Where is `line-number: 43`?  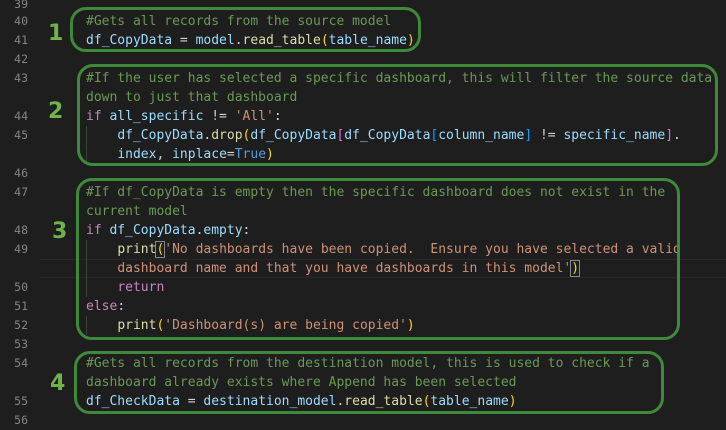
line-number: 43 is located at coordinates (21, 78).